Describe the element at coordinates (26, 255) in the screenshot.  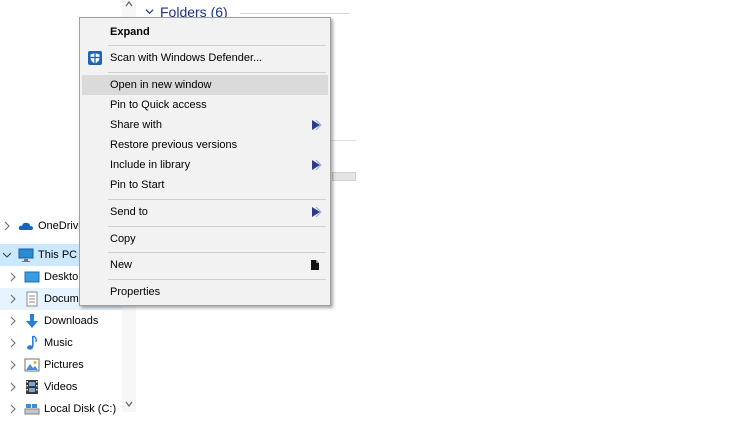
I see `computer-icon` at that location.